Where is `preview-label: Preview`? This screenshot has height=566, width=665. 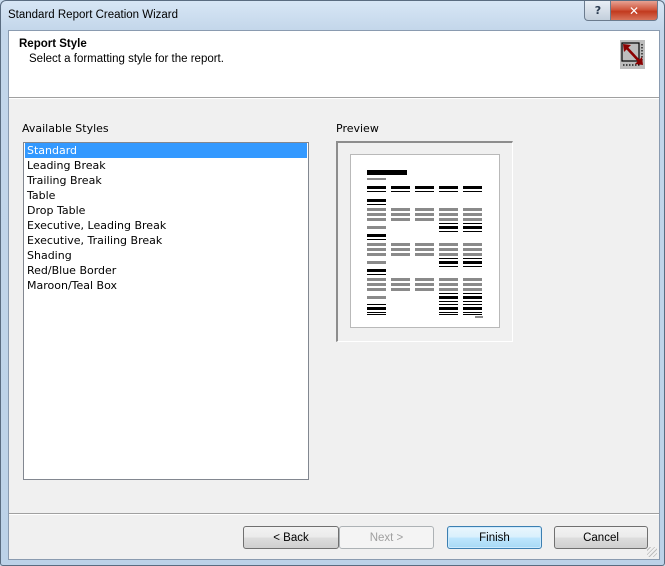
preview-label: Preview is located at coordinates (357, 128).